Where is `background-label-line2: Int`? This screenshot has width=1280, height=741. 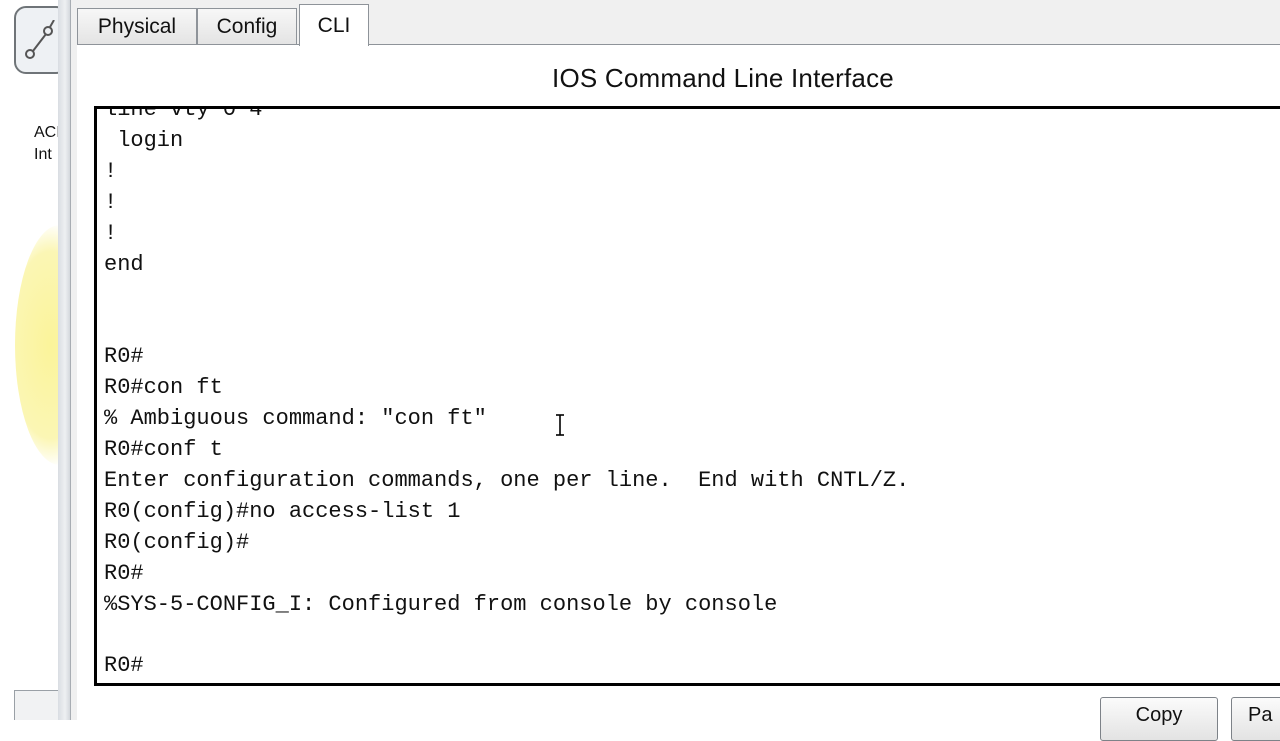 background-label-line2: Int is located at coordinates (43, 154).